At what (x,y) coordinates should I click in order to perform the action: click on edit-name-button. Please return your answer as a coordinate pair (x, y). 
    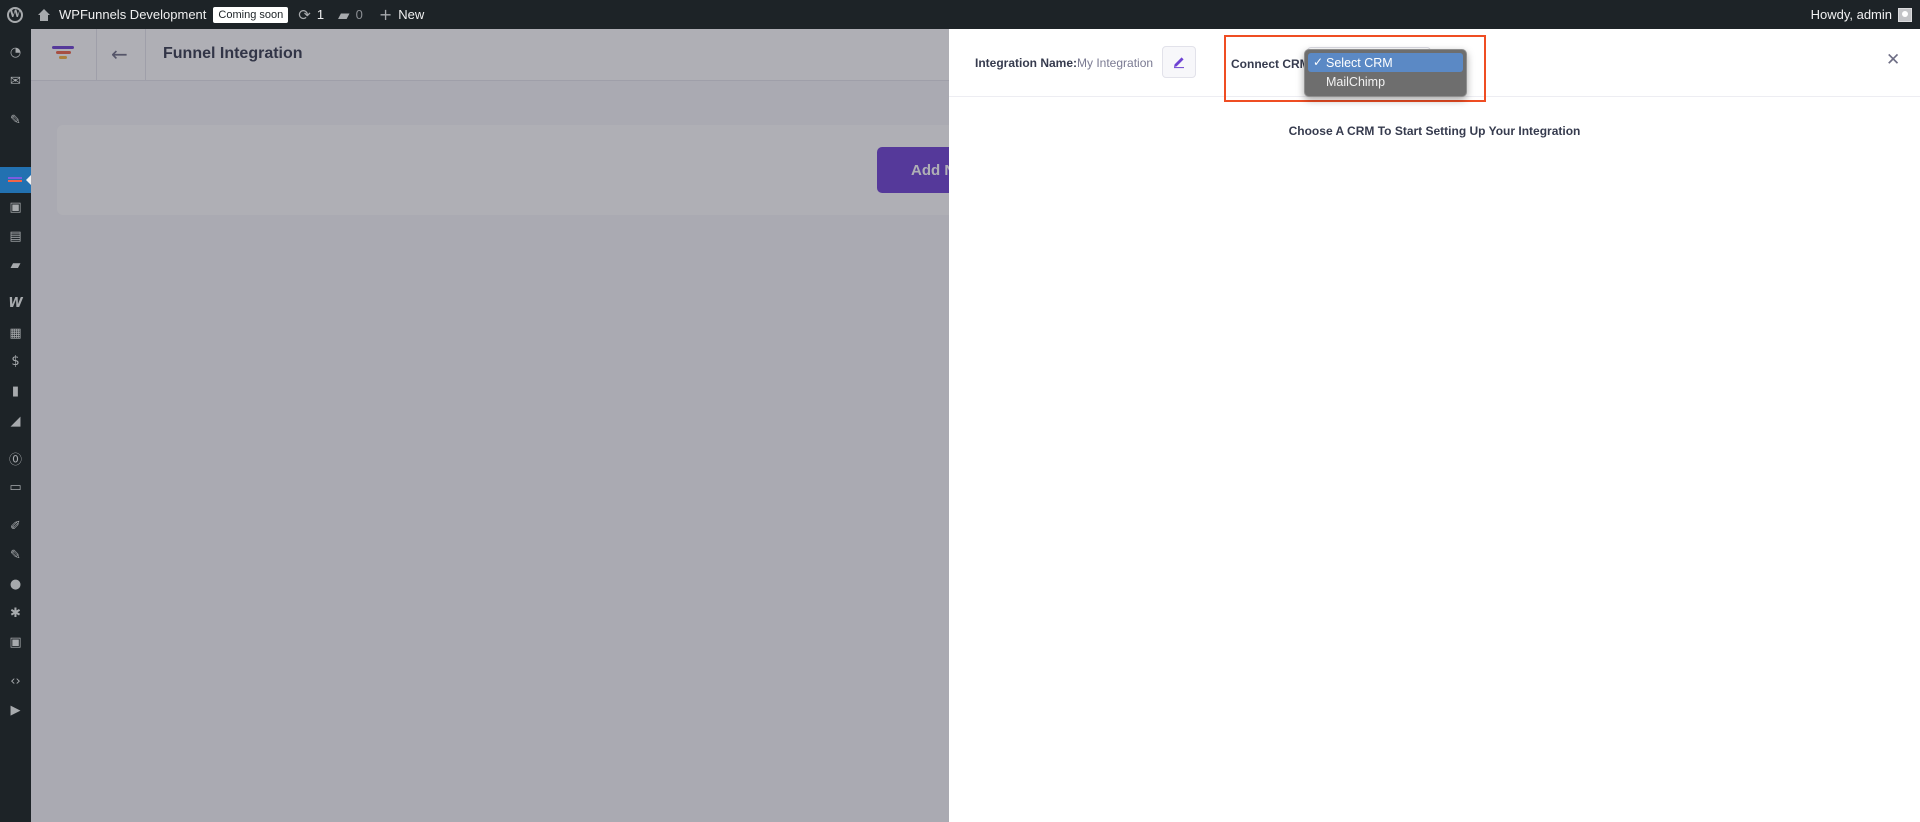
    Looking at the image, I should click on (1179, 62).